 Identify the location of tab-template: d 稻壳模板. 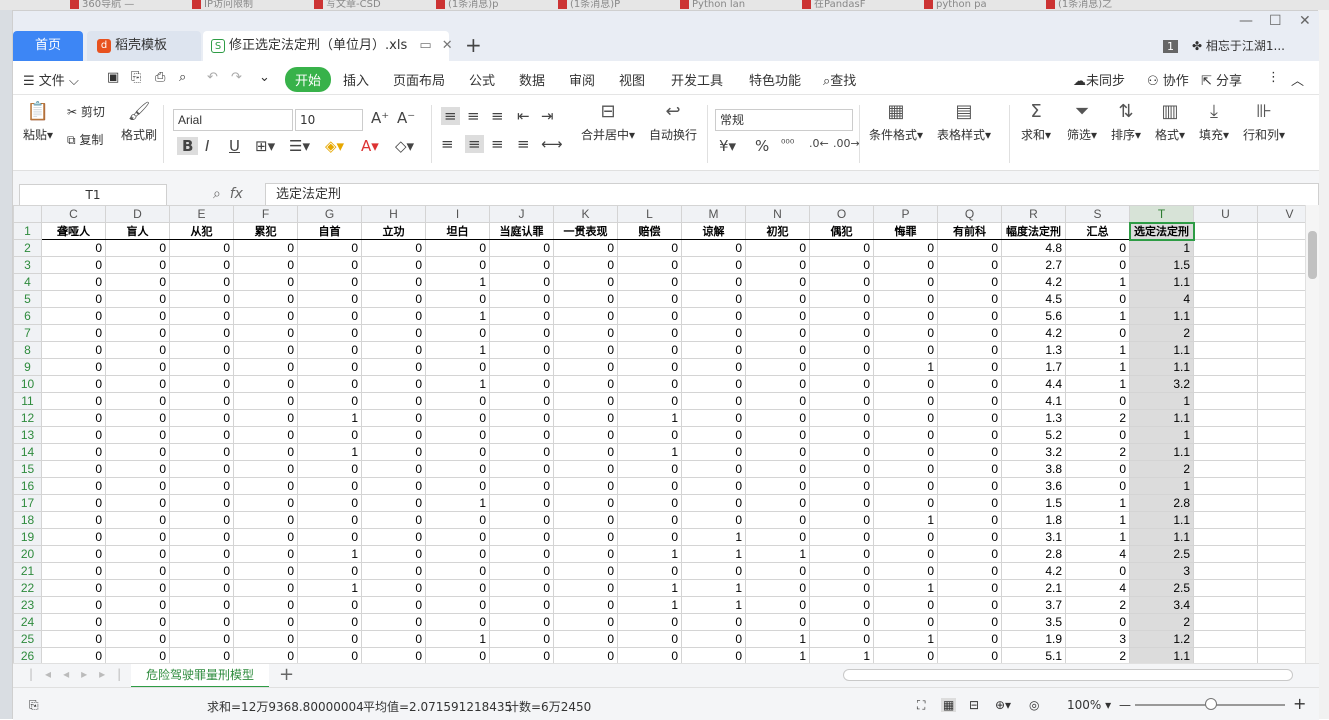
(144, 46).